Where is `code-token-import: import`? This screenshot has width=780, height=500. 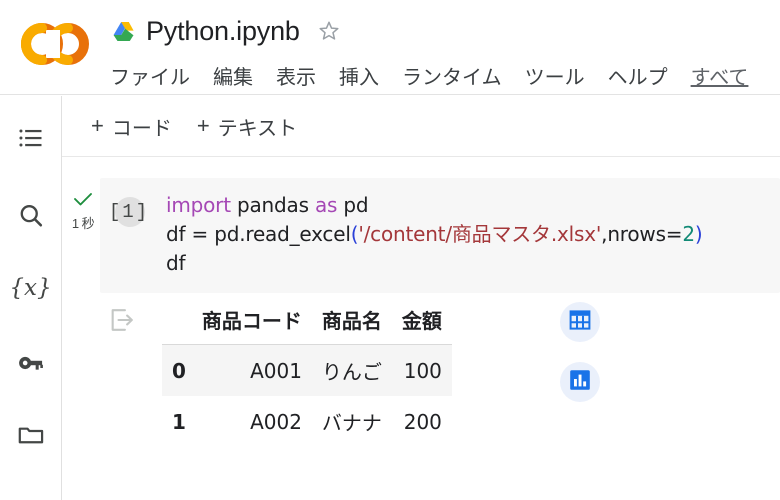
code-token-import: import is located at coordinates (198, 205).